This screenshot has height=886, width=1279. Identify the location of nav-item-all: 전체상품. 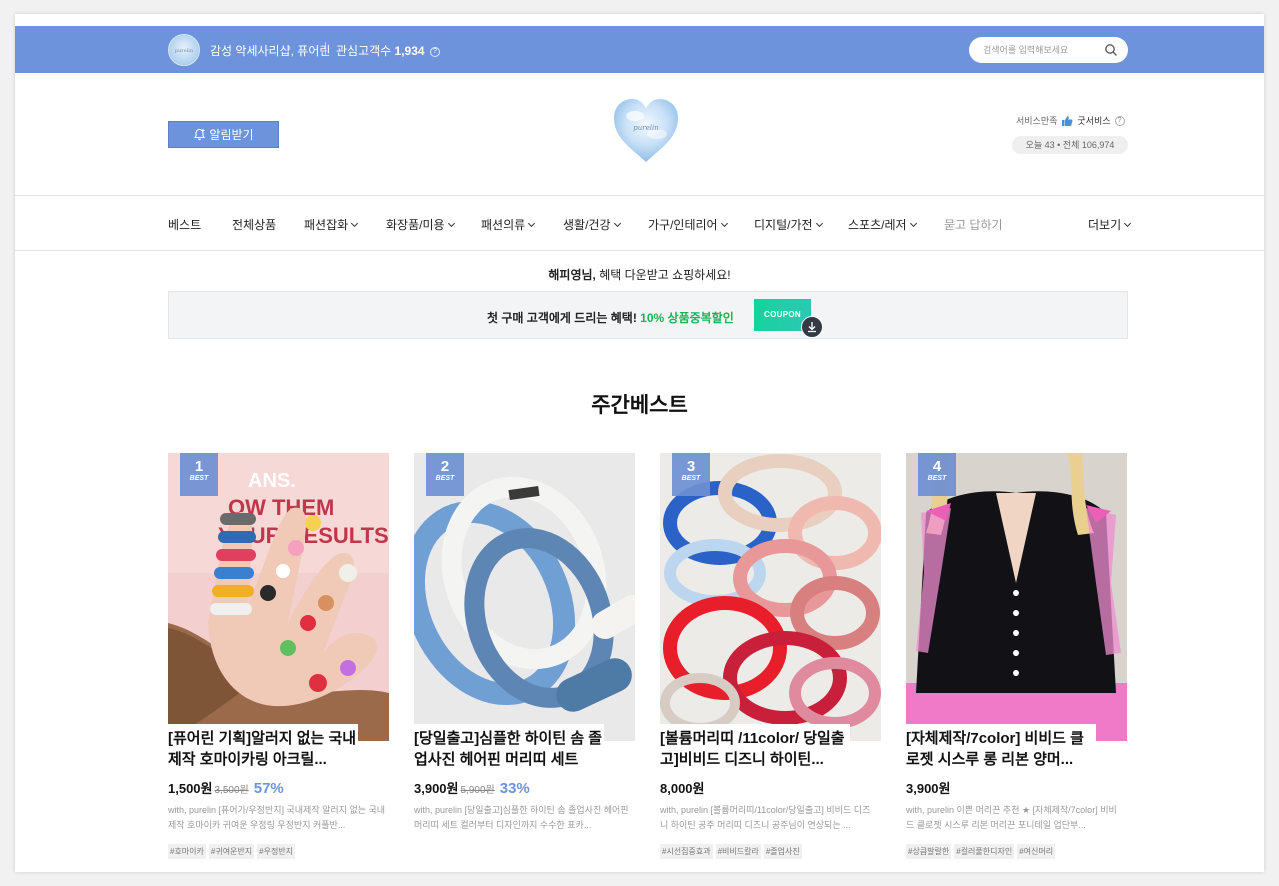
(254, 224).